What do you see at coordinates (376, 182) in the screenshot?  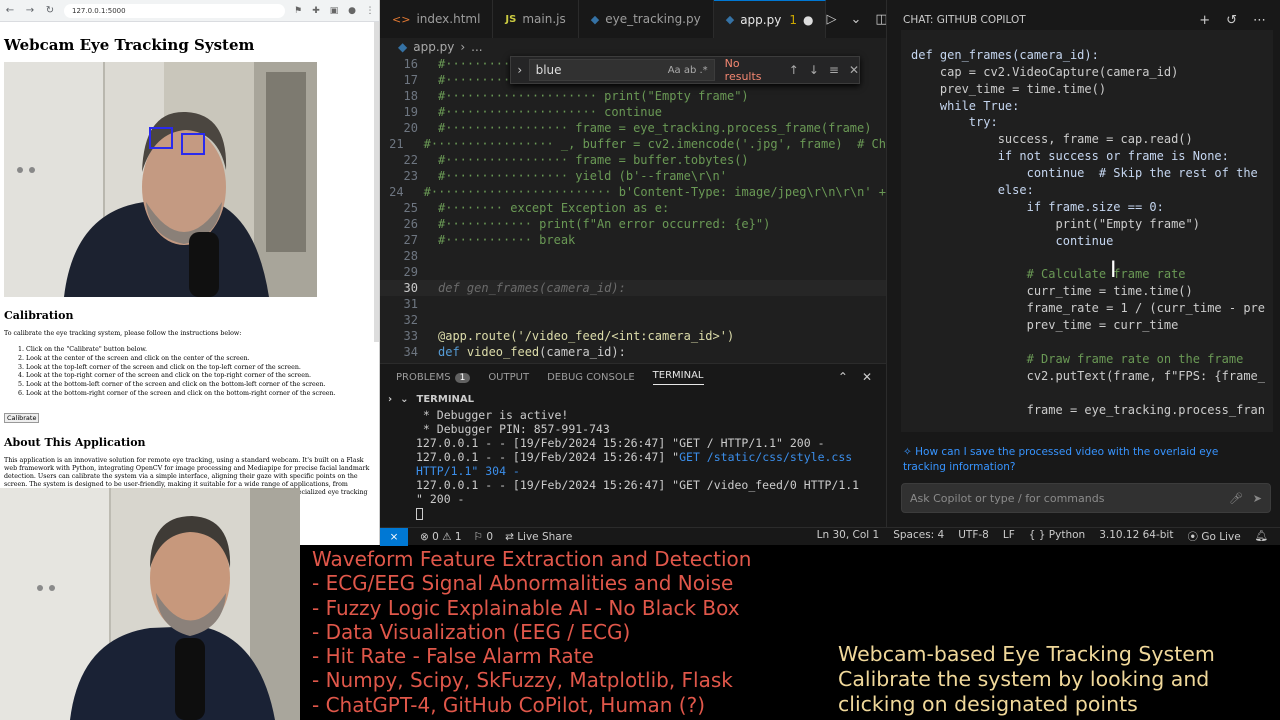 I see `page-scrollbar` at bounding box center [376, 182].